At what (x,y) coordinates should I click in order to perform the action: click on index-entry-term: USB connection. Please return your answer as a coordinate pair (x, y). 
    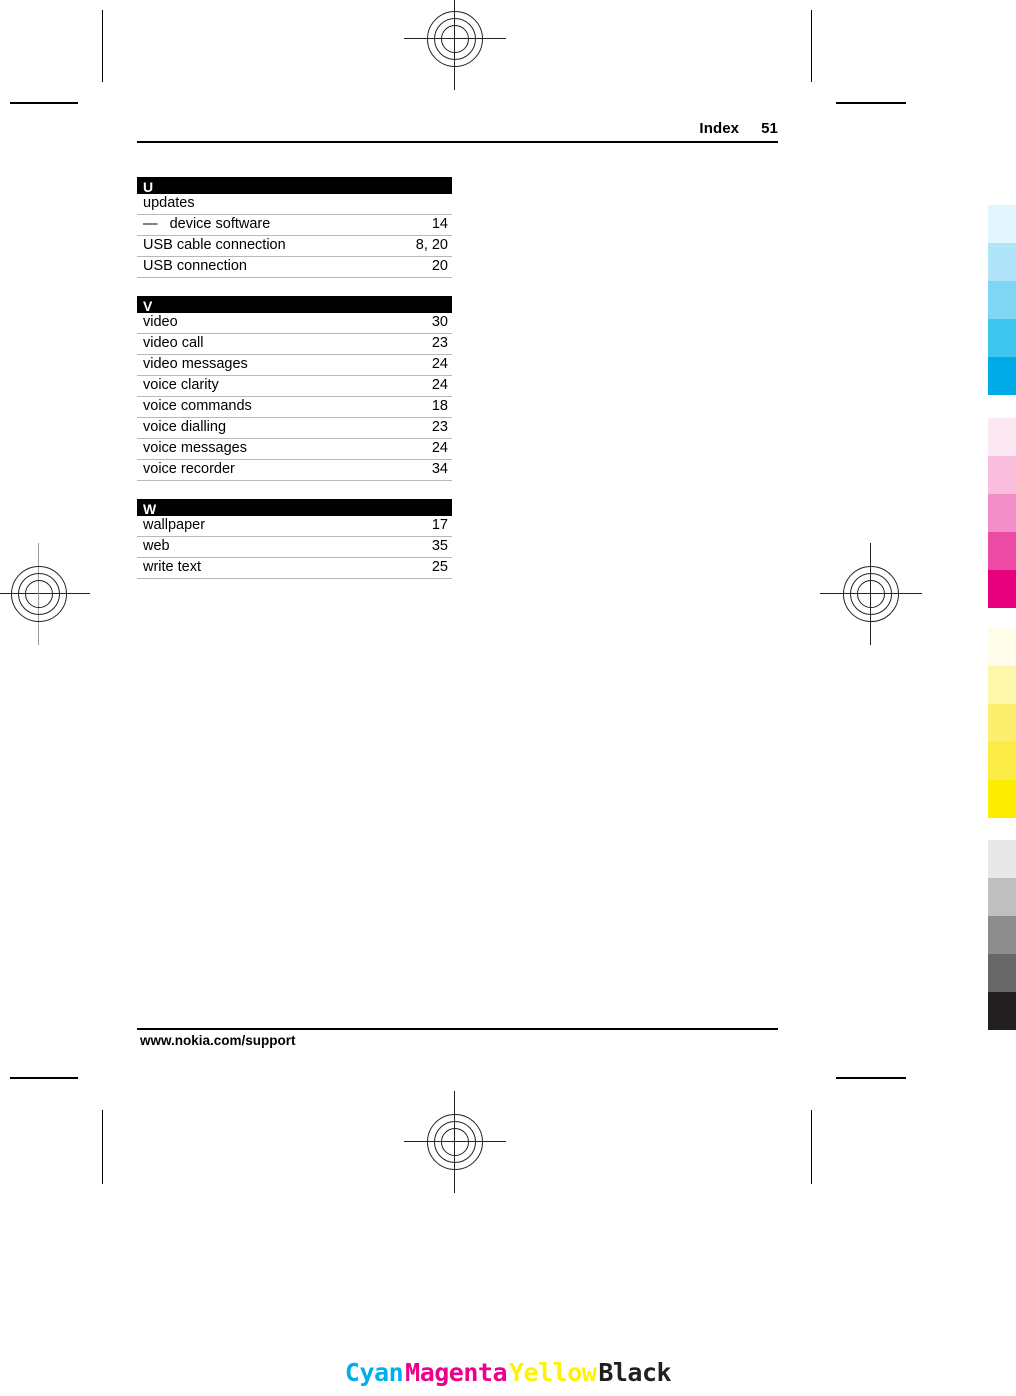
    Looking at the image, I should click on (195, 266).